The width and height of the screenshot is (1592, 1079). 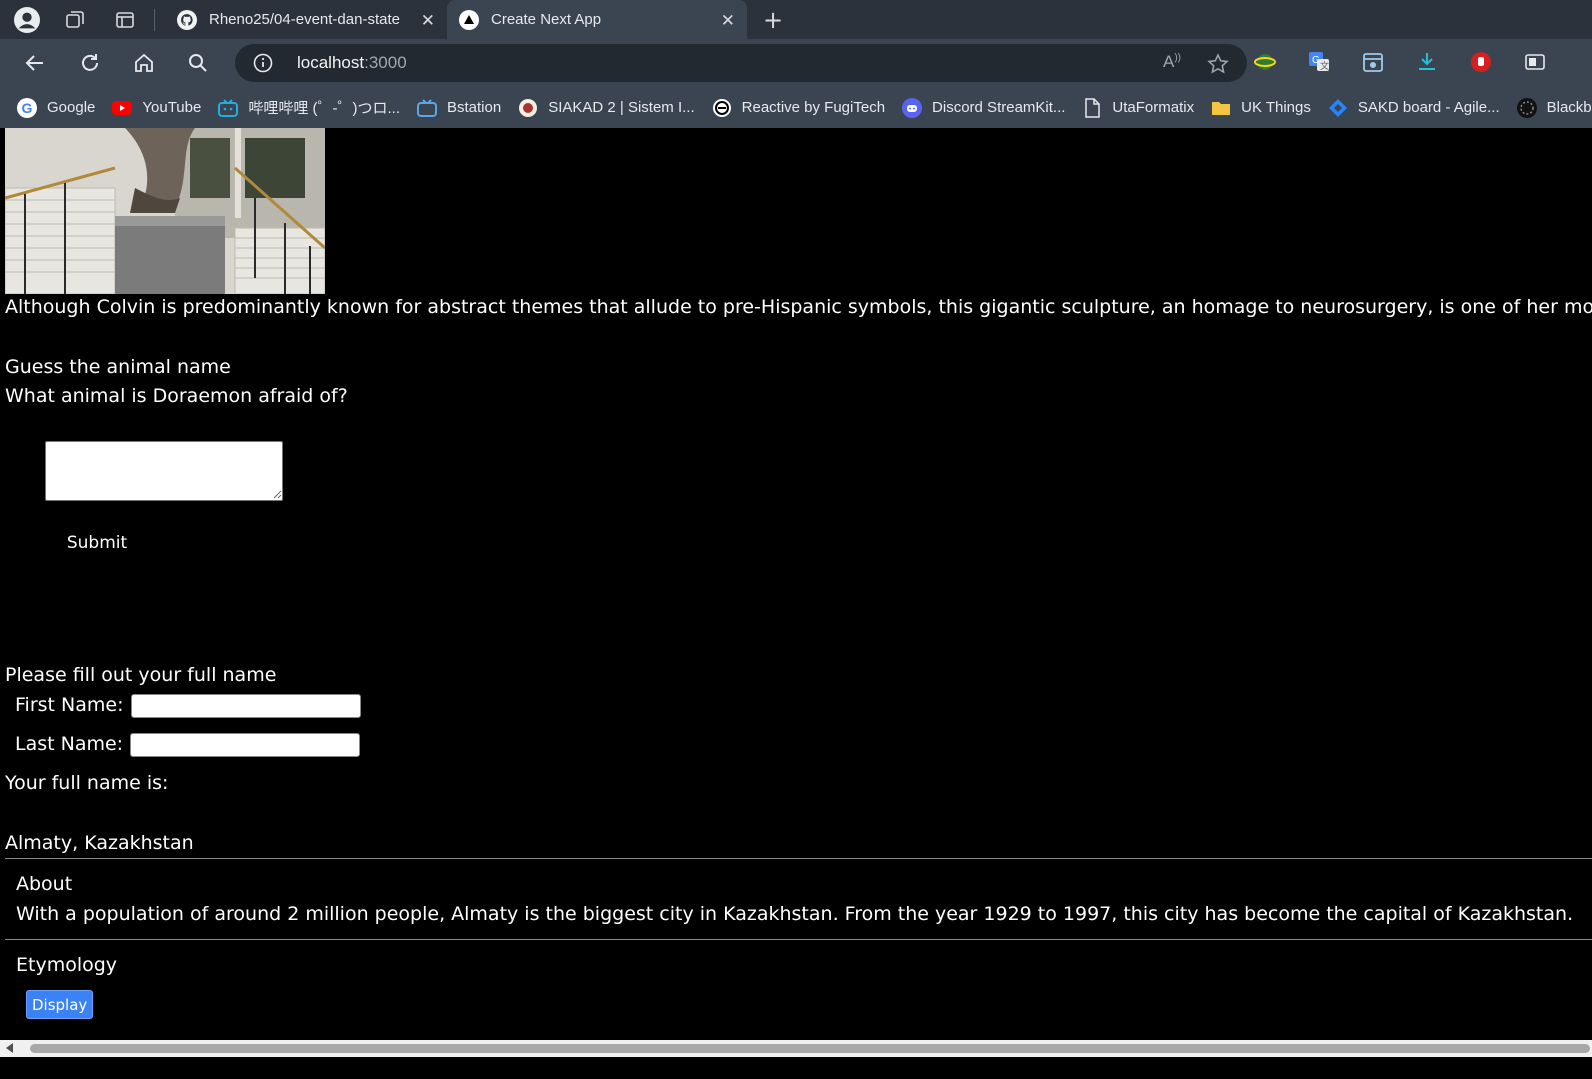 I want to click on back-icon, so click(x=35, y=63).